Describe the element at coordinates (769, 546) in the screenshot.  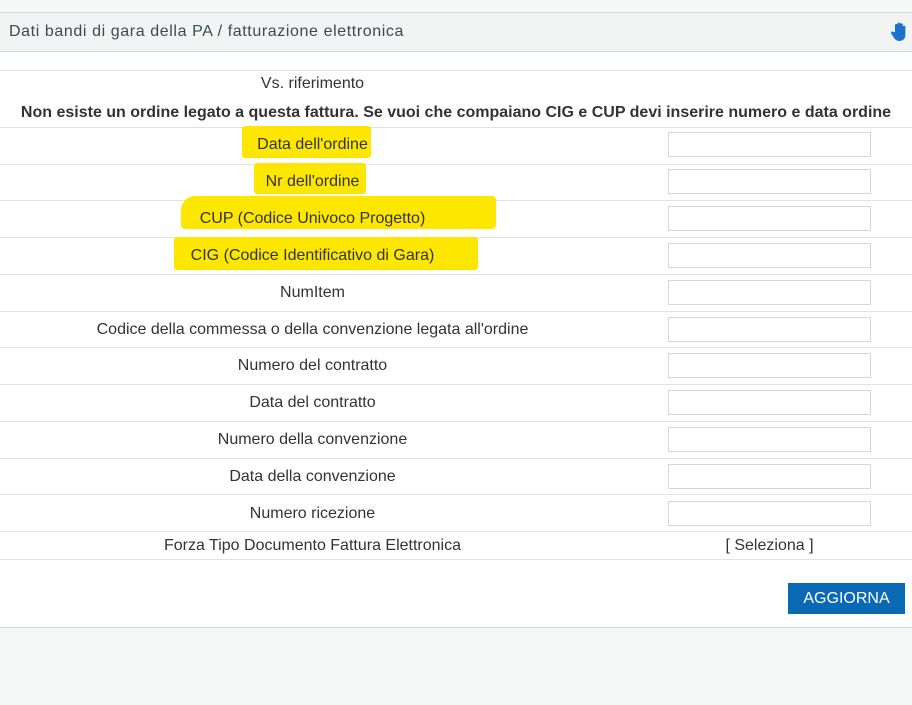
I see `seleziona-link: [ Seleziona ]` at that location.